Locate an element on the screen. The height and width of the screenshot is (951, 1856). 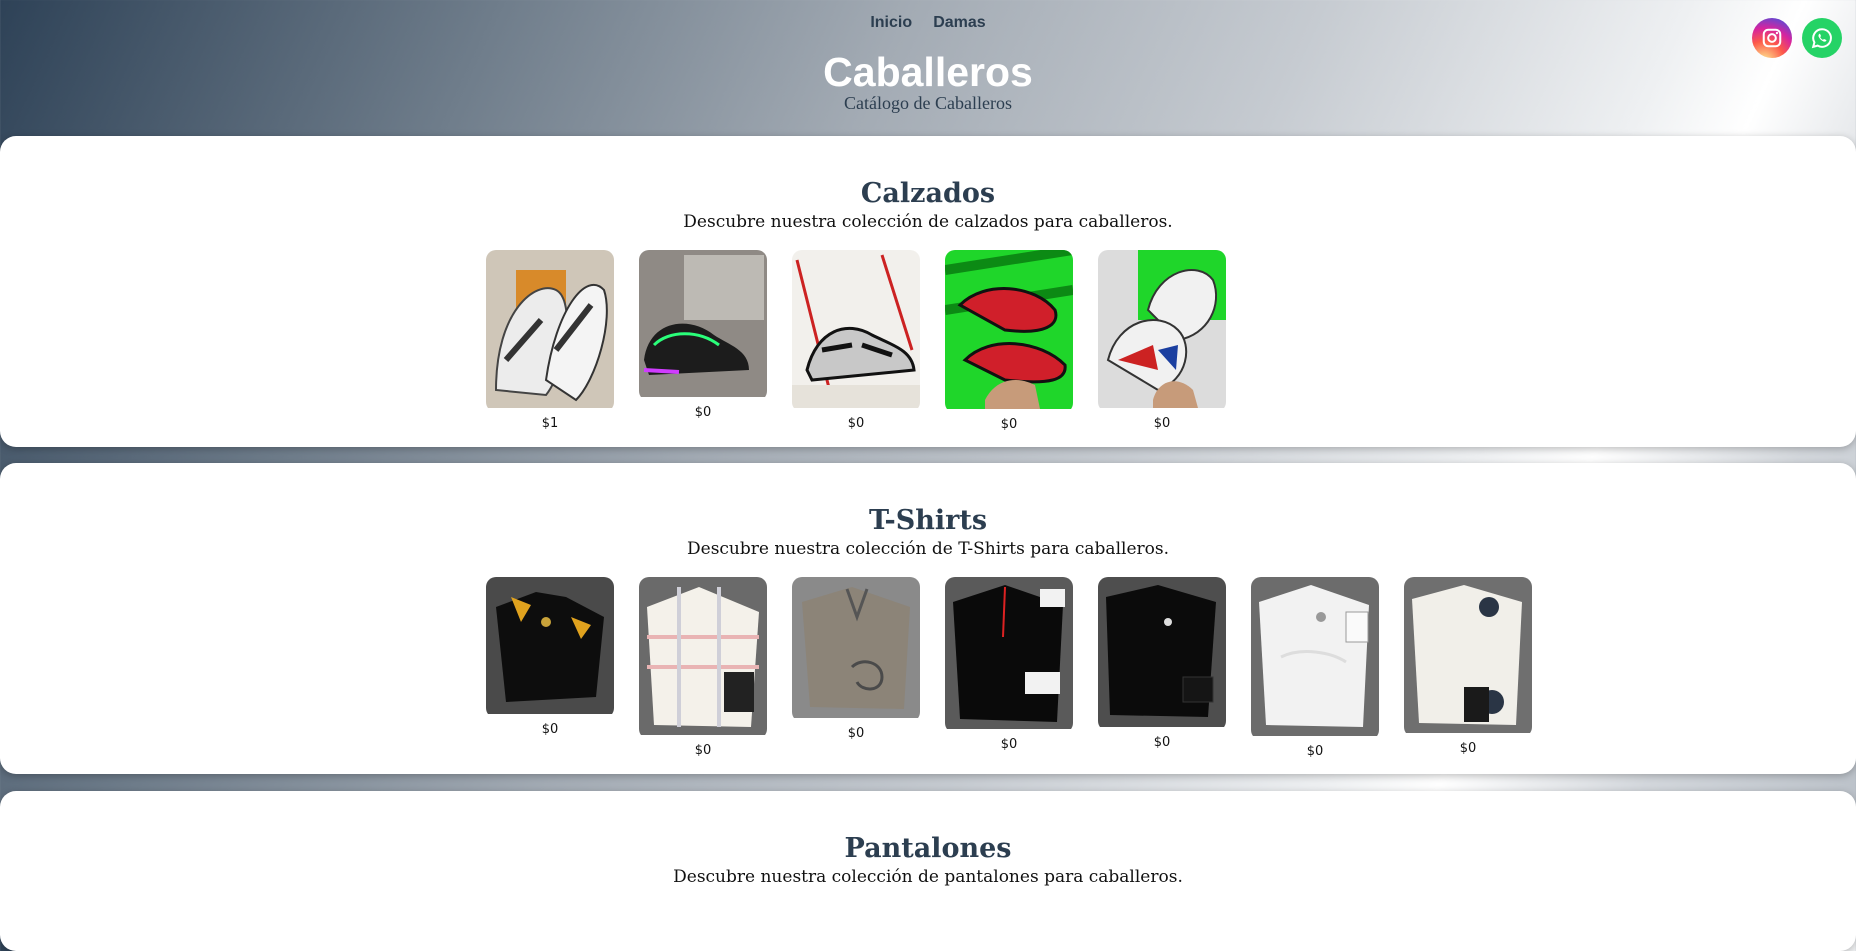
nav-link-damas: Damas is located at coordinates (959, 23).